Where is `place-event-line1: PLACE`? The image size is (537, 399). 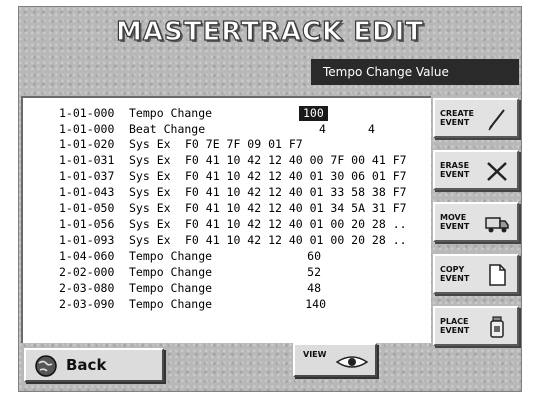 place-event-line1: PLACE is located at coordinates (454, 321).